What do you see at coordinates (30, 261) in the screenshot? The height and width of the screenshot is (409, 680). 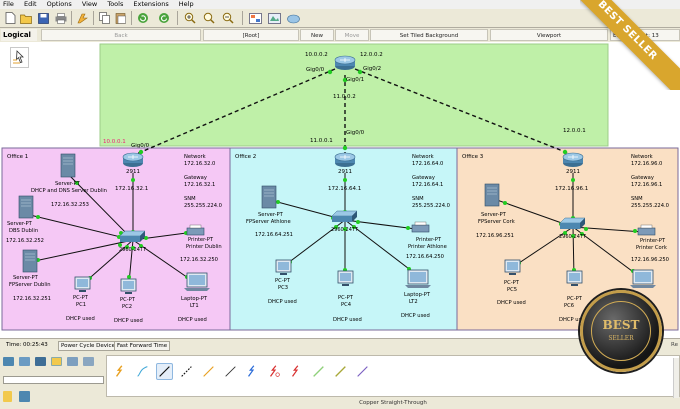 I see `office1-fp-server-icon` at bounding box center [30, 261].